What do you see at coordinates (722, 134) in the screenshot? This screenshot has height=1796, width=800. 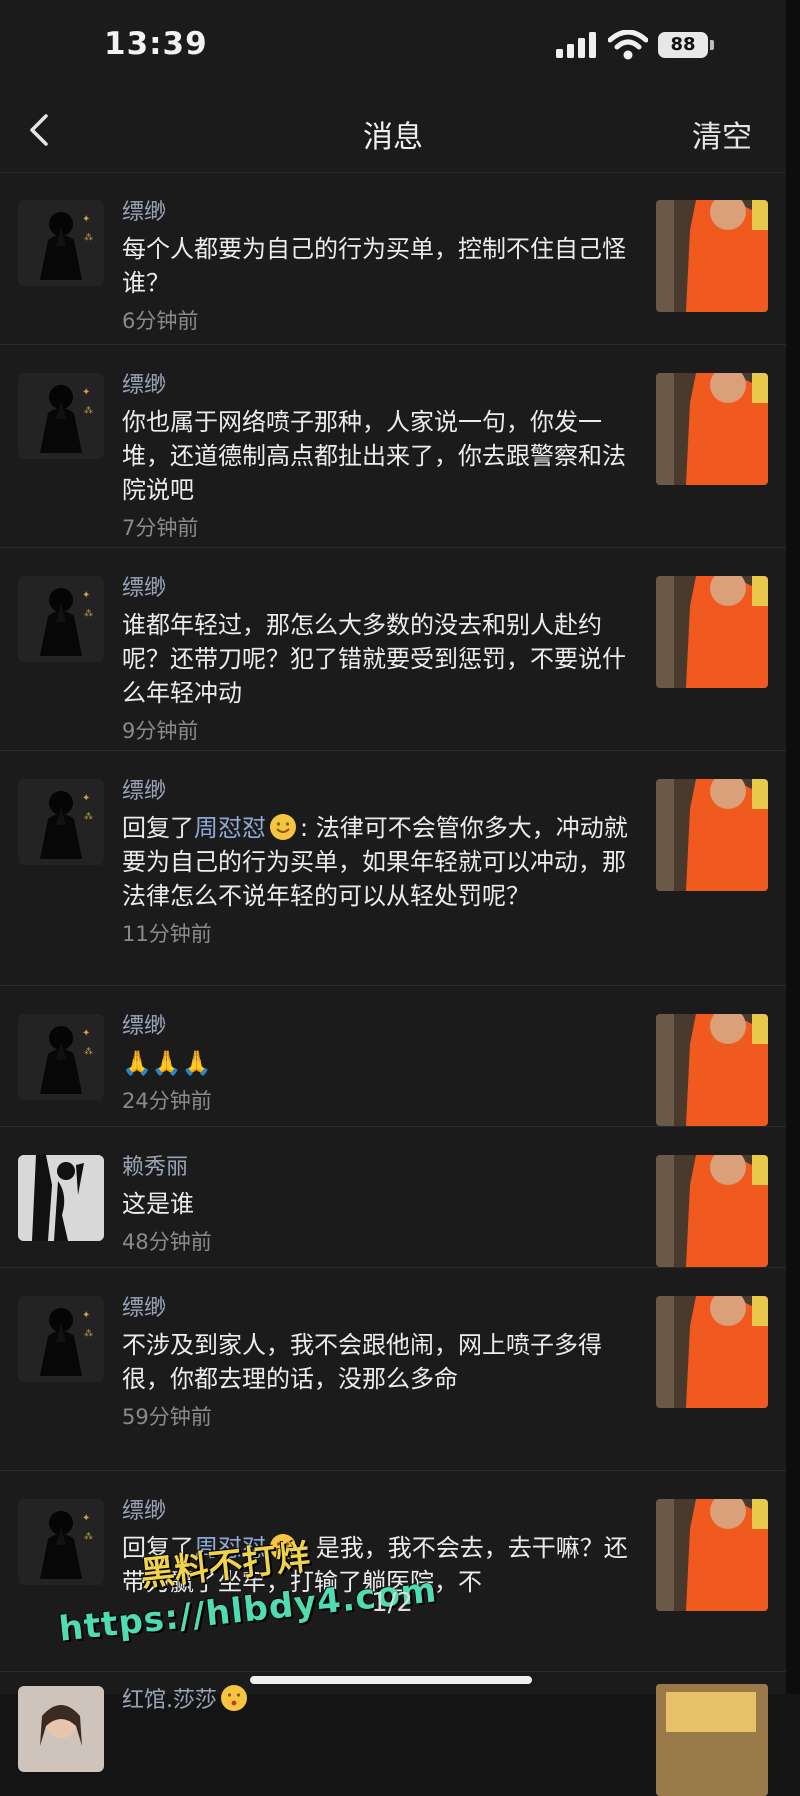 I see `clear-button: 清空` at bounding box center [722, 134].